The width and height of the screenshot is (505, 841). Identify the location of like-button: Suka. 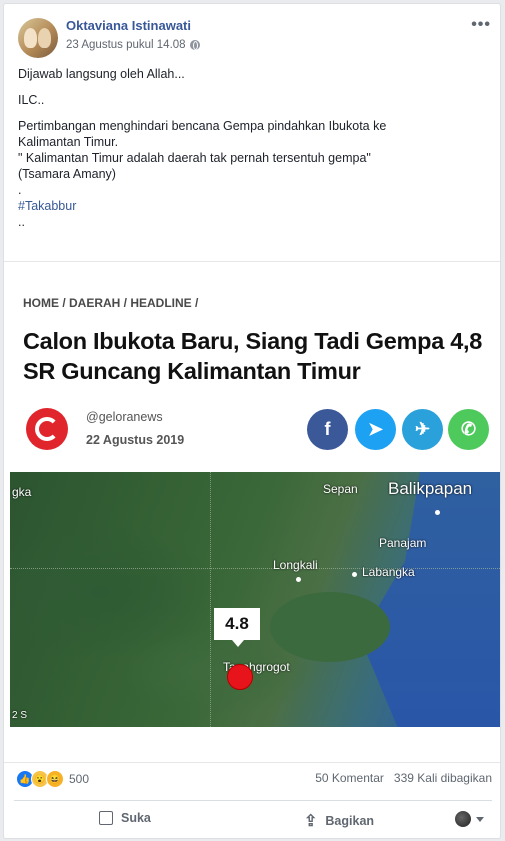
(125, 818).